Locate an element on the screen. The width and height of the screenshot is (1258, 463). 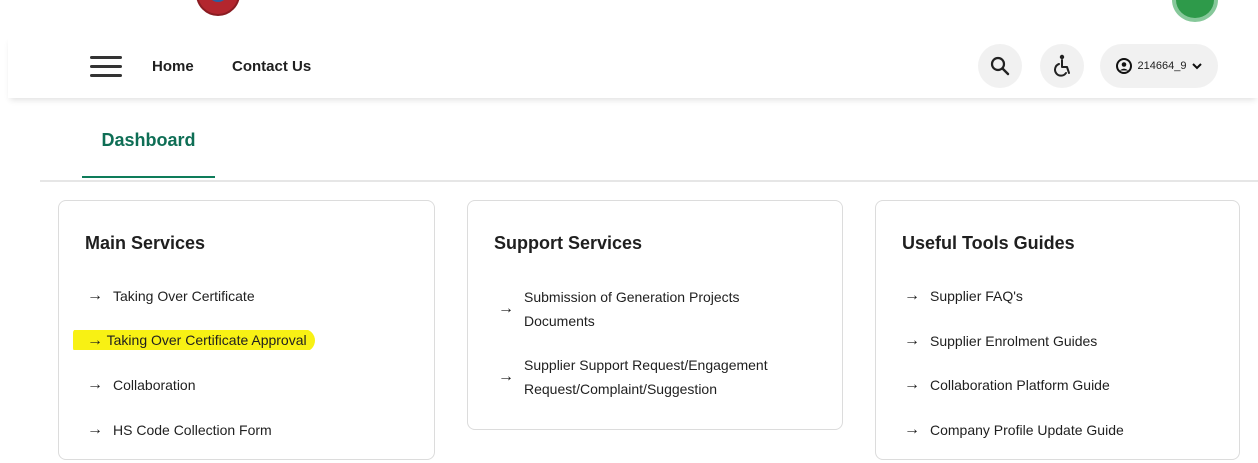
useful-tools-title: Useful Tools Guides is located at coordinates (988, 243).